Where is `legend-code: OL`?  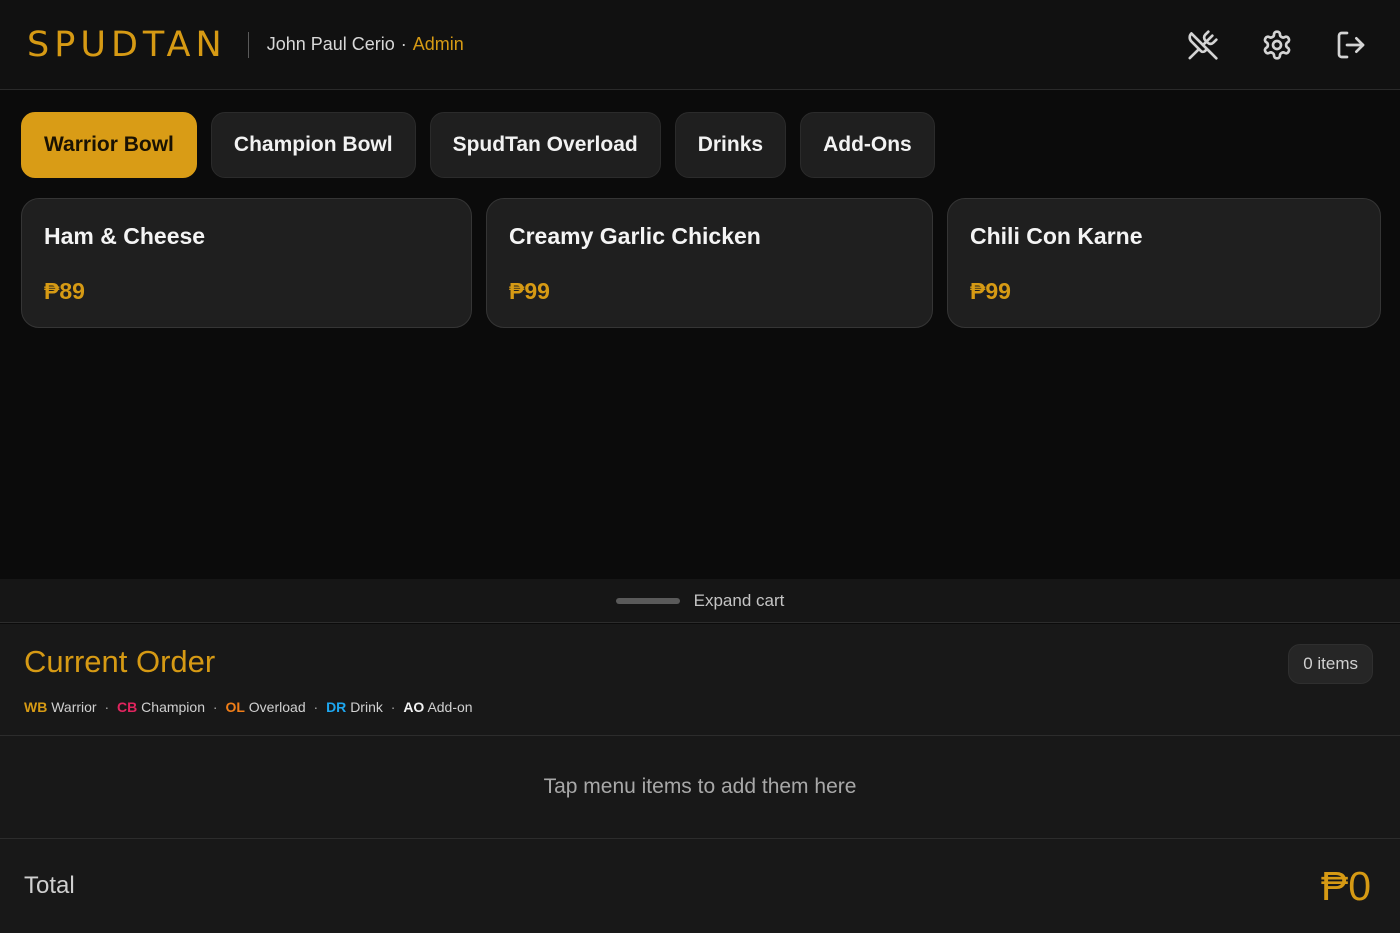 legend-code: OL is located at coordinates (235, 707).